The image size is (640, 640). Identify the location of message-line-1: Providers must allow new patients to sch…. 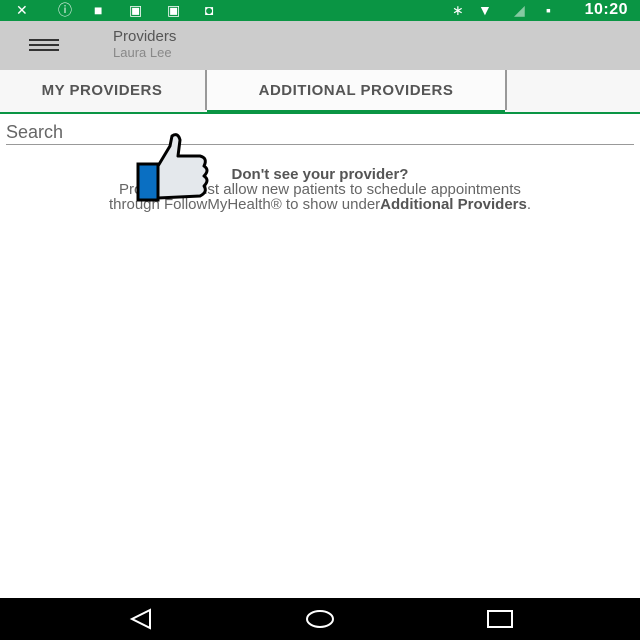
(320, 189).